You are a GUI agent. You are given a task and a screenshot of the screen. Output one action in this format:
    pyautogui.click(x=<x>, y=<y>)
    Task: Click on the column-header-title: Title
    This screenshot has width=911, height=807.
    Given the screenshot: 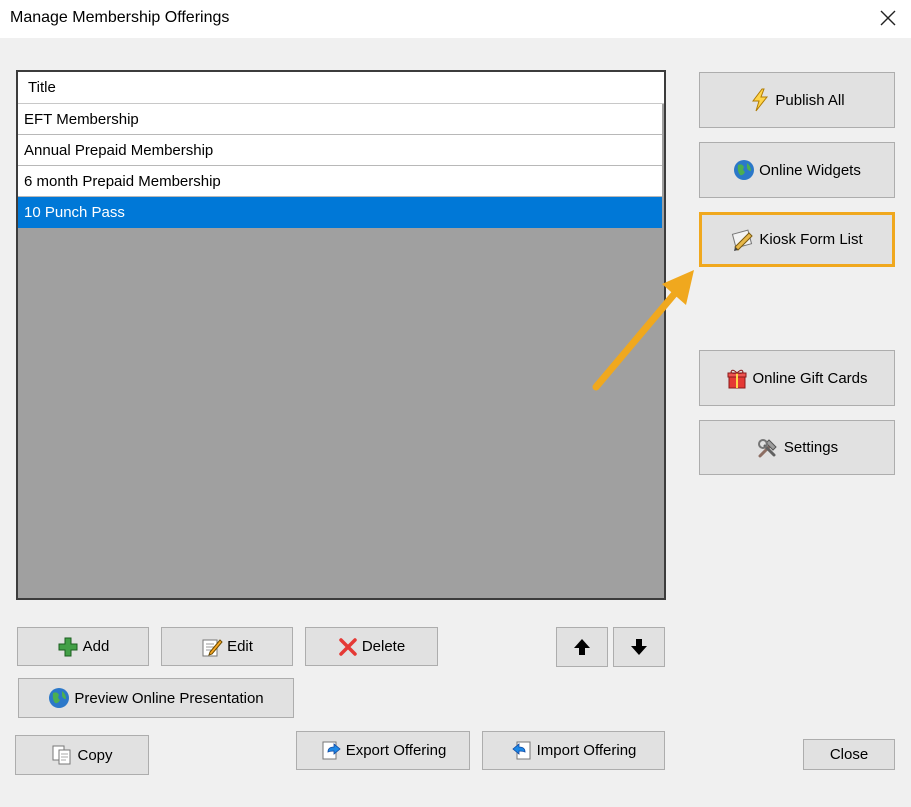 What is the action you would take?
    pyautogui.click(x=341, y=88)
    